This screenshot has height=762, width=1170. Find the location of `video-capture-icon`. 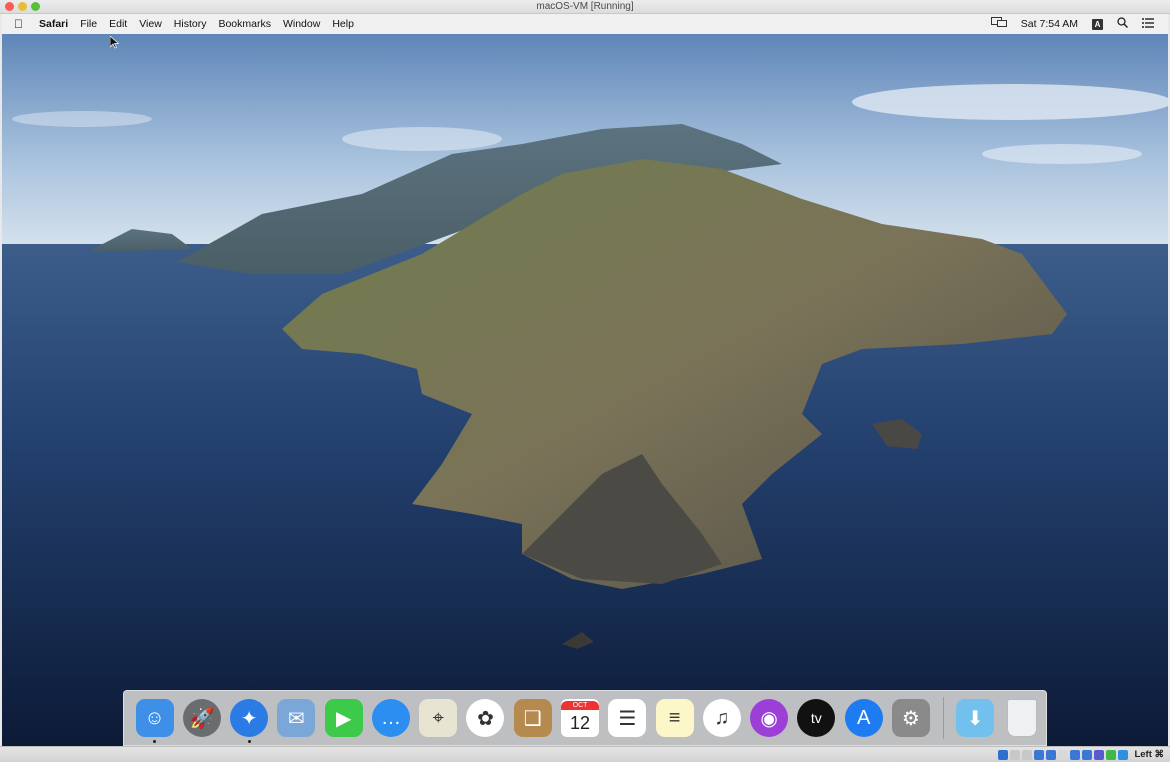

video-capture-icon is located at coordinates (1087, 754).